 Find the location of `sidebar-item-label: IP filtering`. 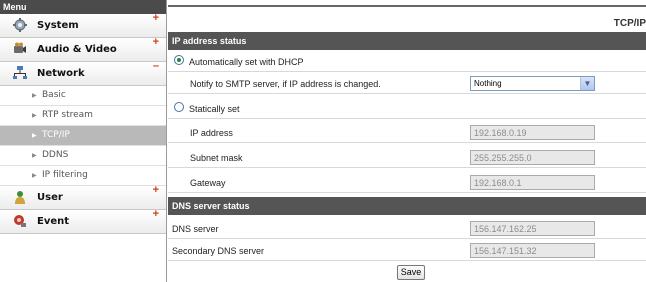

sidebar-item-label: IP filtering is located at coordinates (65, 175).